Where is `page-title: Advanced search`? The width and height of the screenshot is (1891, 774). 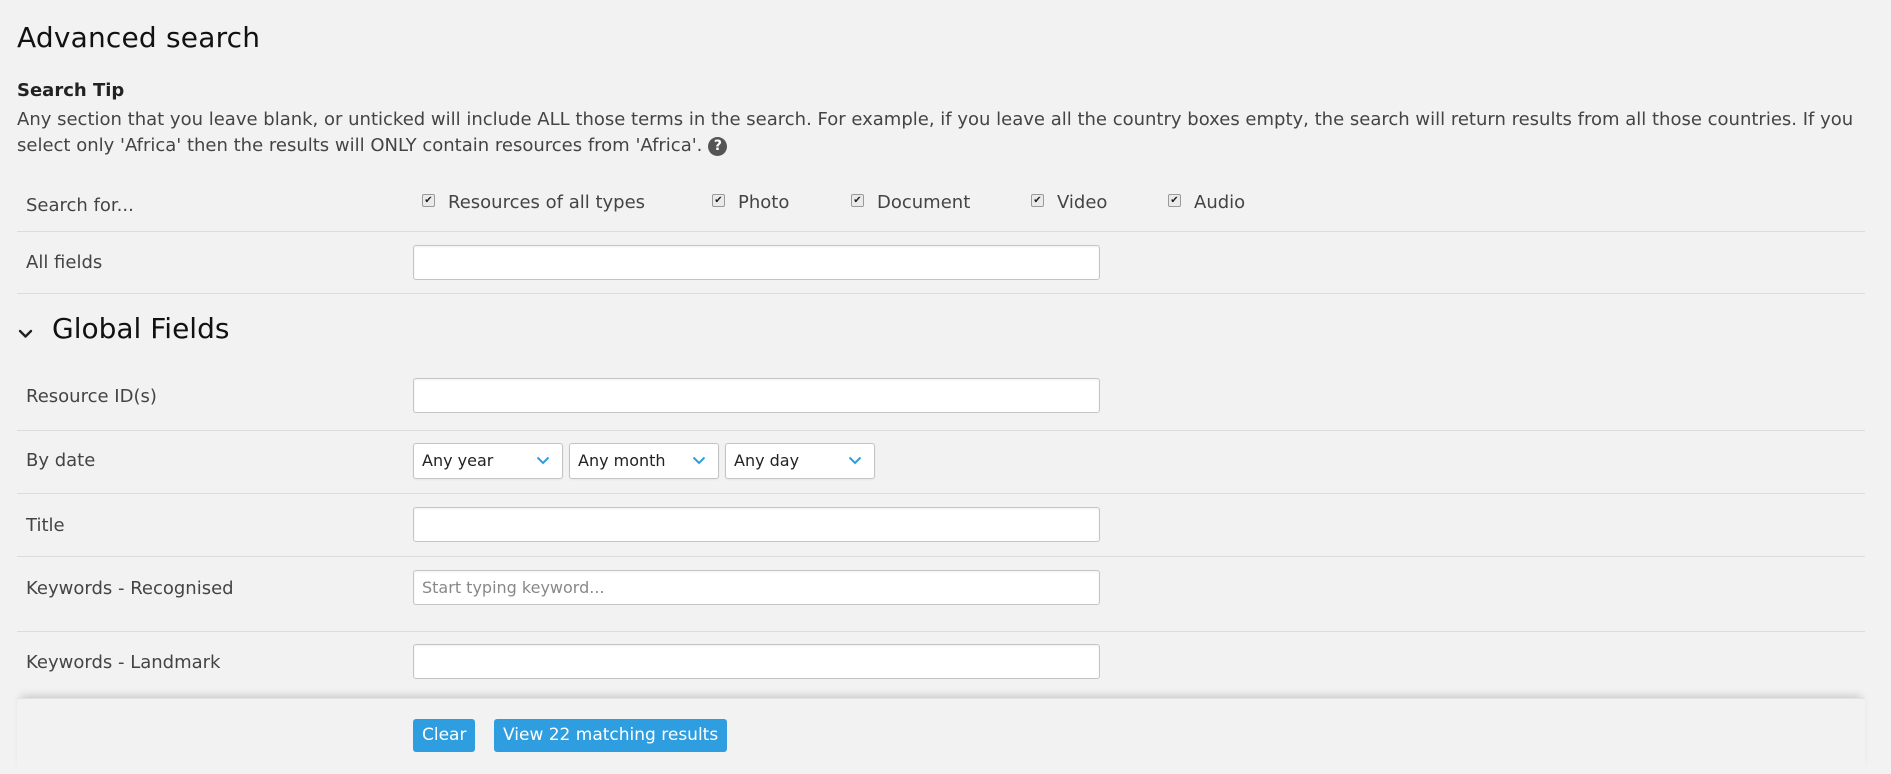
page-title: Advanced search is located at coordinates (139, 37).